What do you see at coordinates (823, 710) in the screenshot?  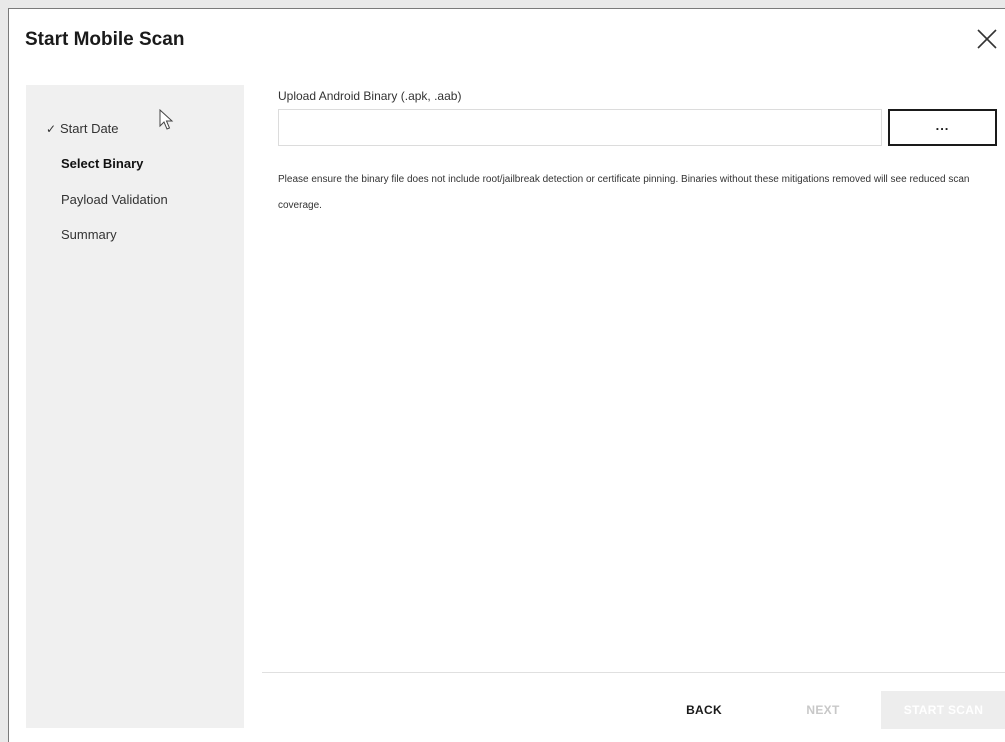 I see `next-button: NEXT` at bounding box center [823, 710].